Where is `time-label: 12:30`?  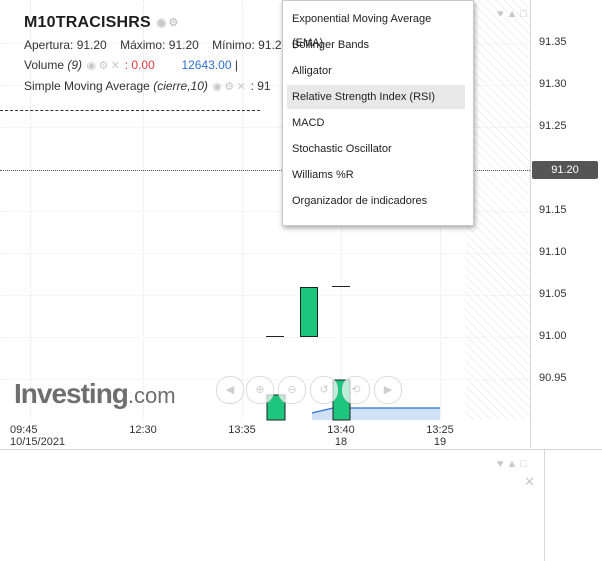
time-label: 12:30 is located at coordinates (143, 430).